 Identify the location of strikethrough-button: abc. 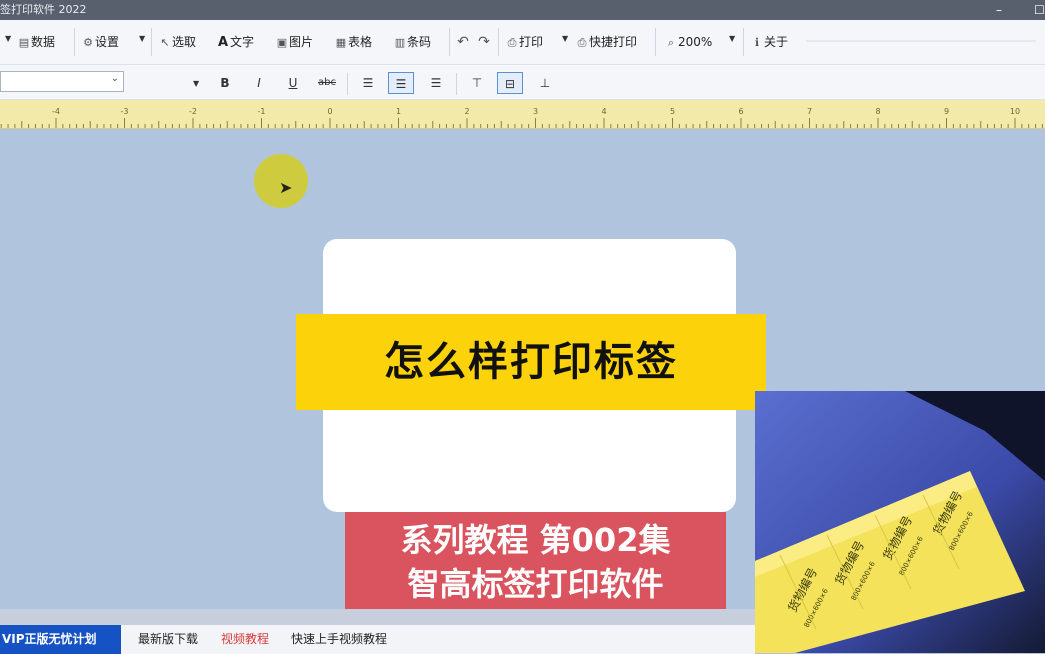
(327, 83).